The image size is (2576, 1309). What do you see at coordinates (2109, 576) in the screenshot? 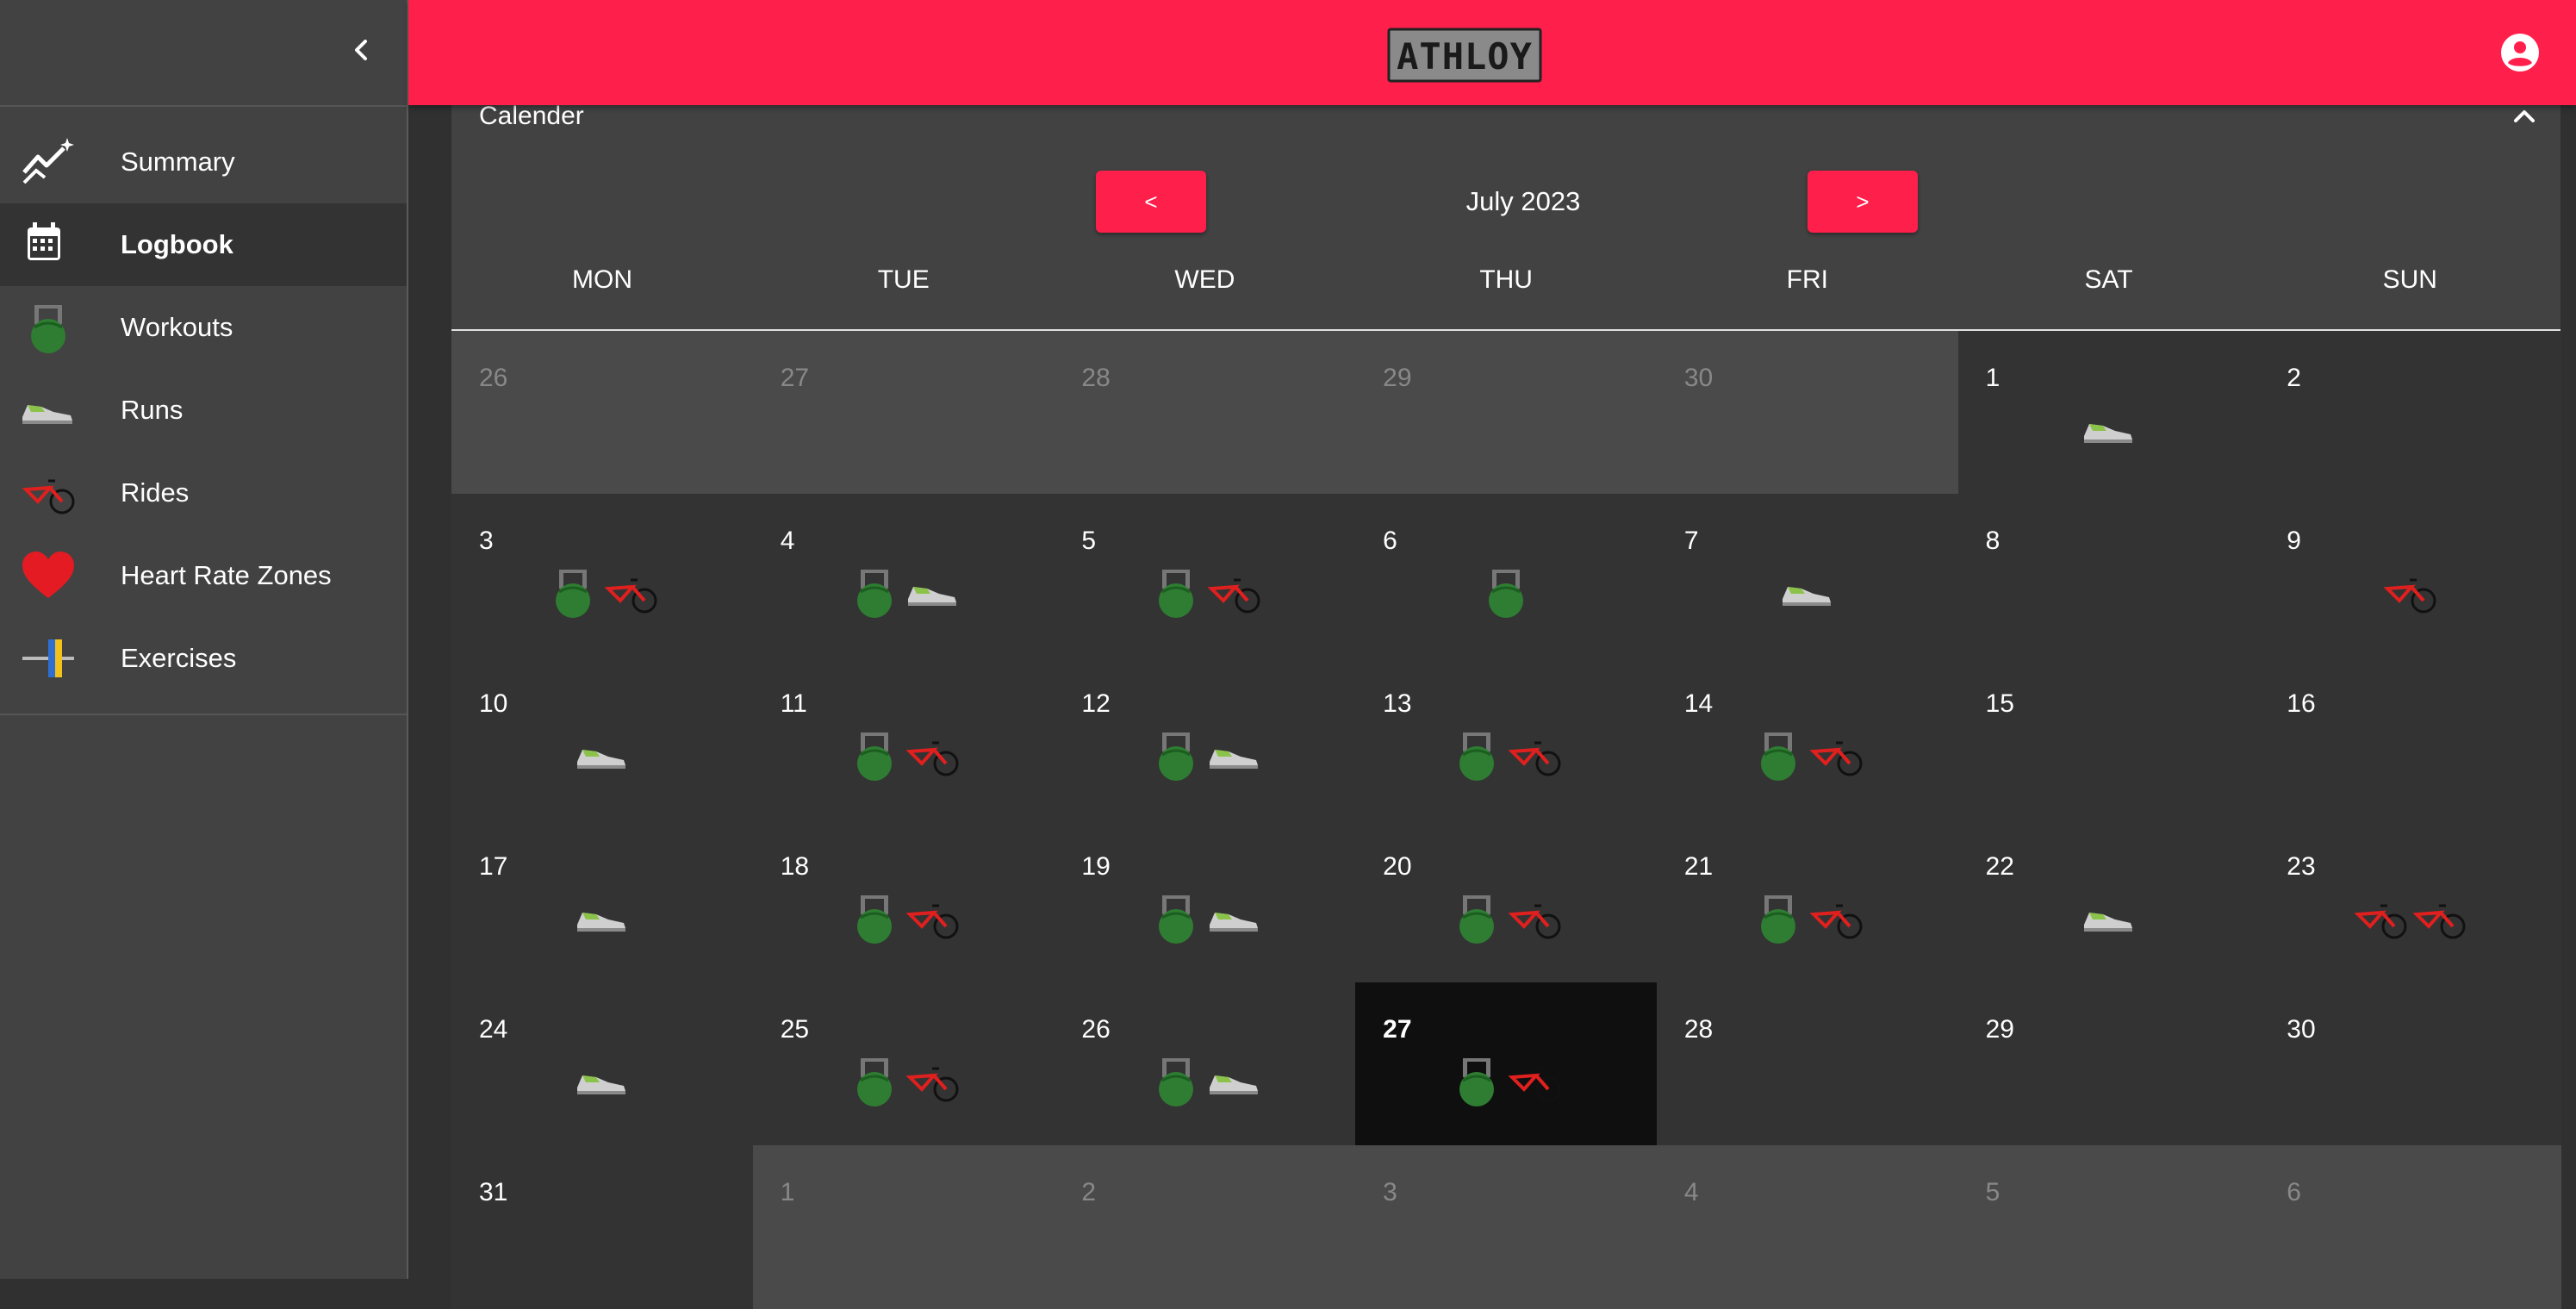
I see `calendar-day: 8` at bounding box center [2109, 576].